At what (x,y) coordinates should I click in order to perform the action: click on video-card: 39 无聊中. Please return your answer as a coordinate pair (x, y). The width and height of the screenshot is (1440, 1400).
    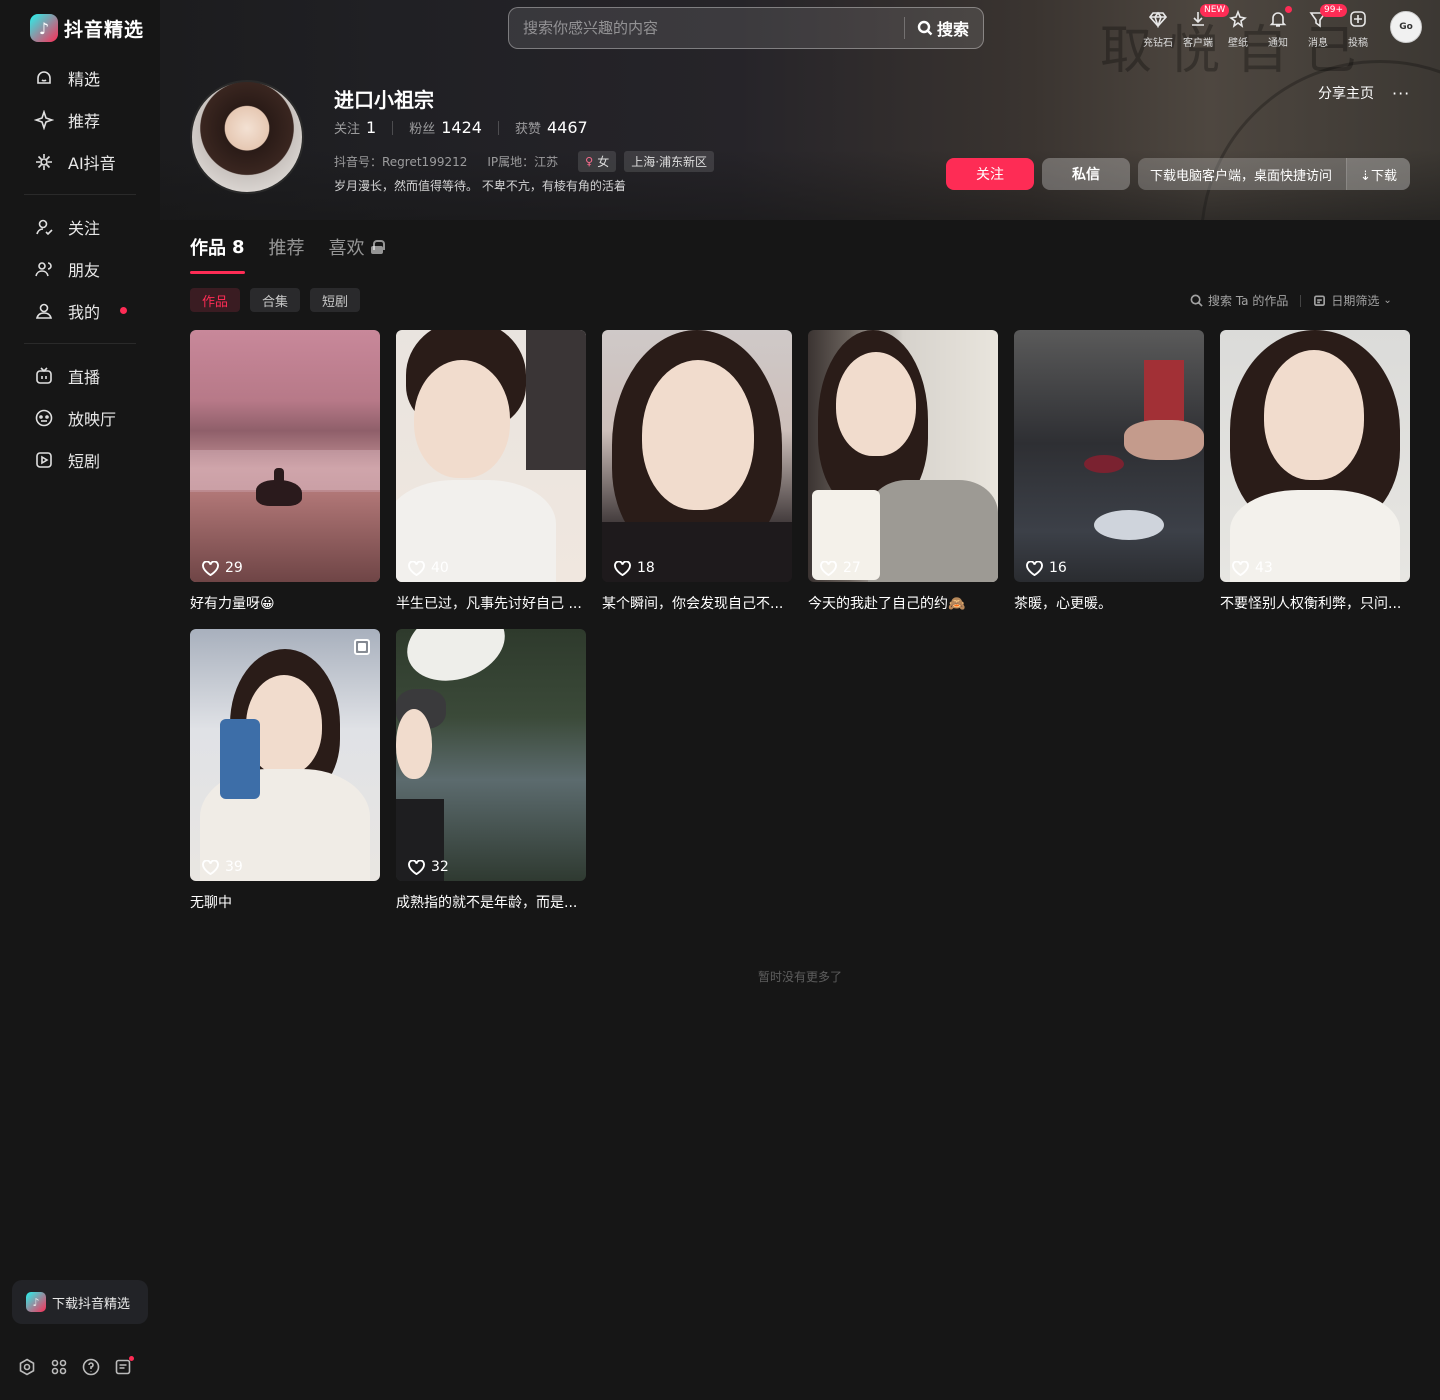
    Looking at the image, I should click on (285, 778).